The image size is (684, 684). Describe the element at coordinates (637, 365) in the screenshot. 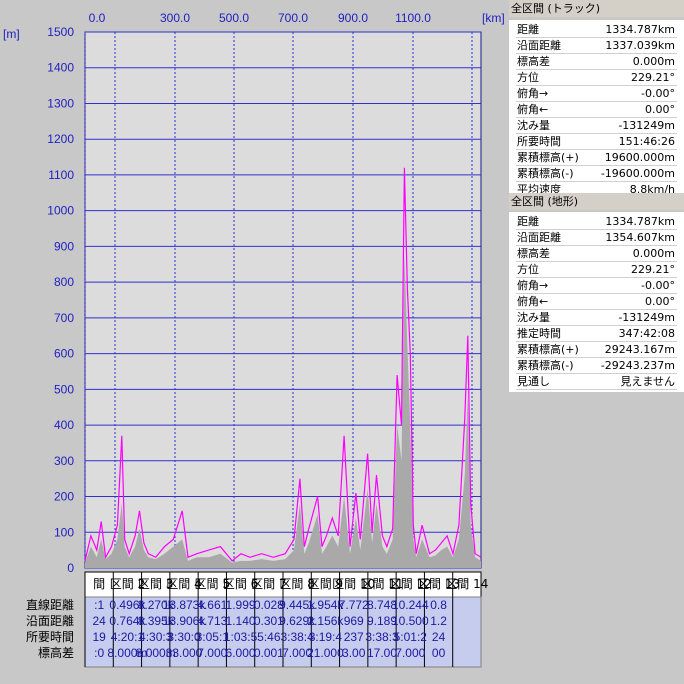

I see `panel-row-value: -29243.237m` at that location.